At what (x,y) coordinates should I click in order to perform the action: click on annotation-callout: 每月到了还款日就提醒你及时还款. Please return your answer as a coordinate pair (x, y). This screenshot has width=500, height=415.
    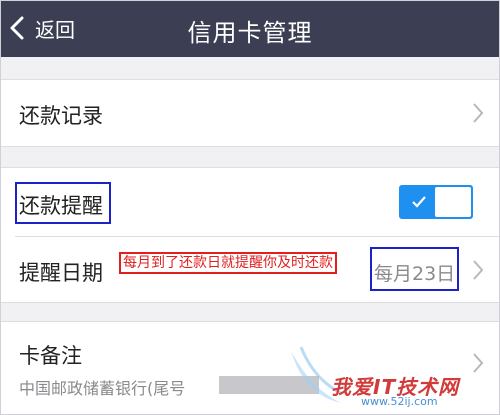
    Looking at the image, I should click on (228, 263).